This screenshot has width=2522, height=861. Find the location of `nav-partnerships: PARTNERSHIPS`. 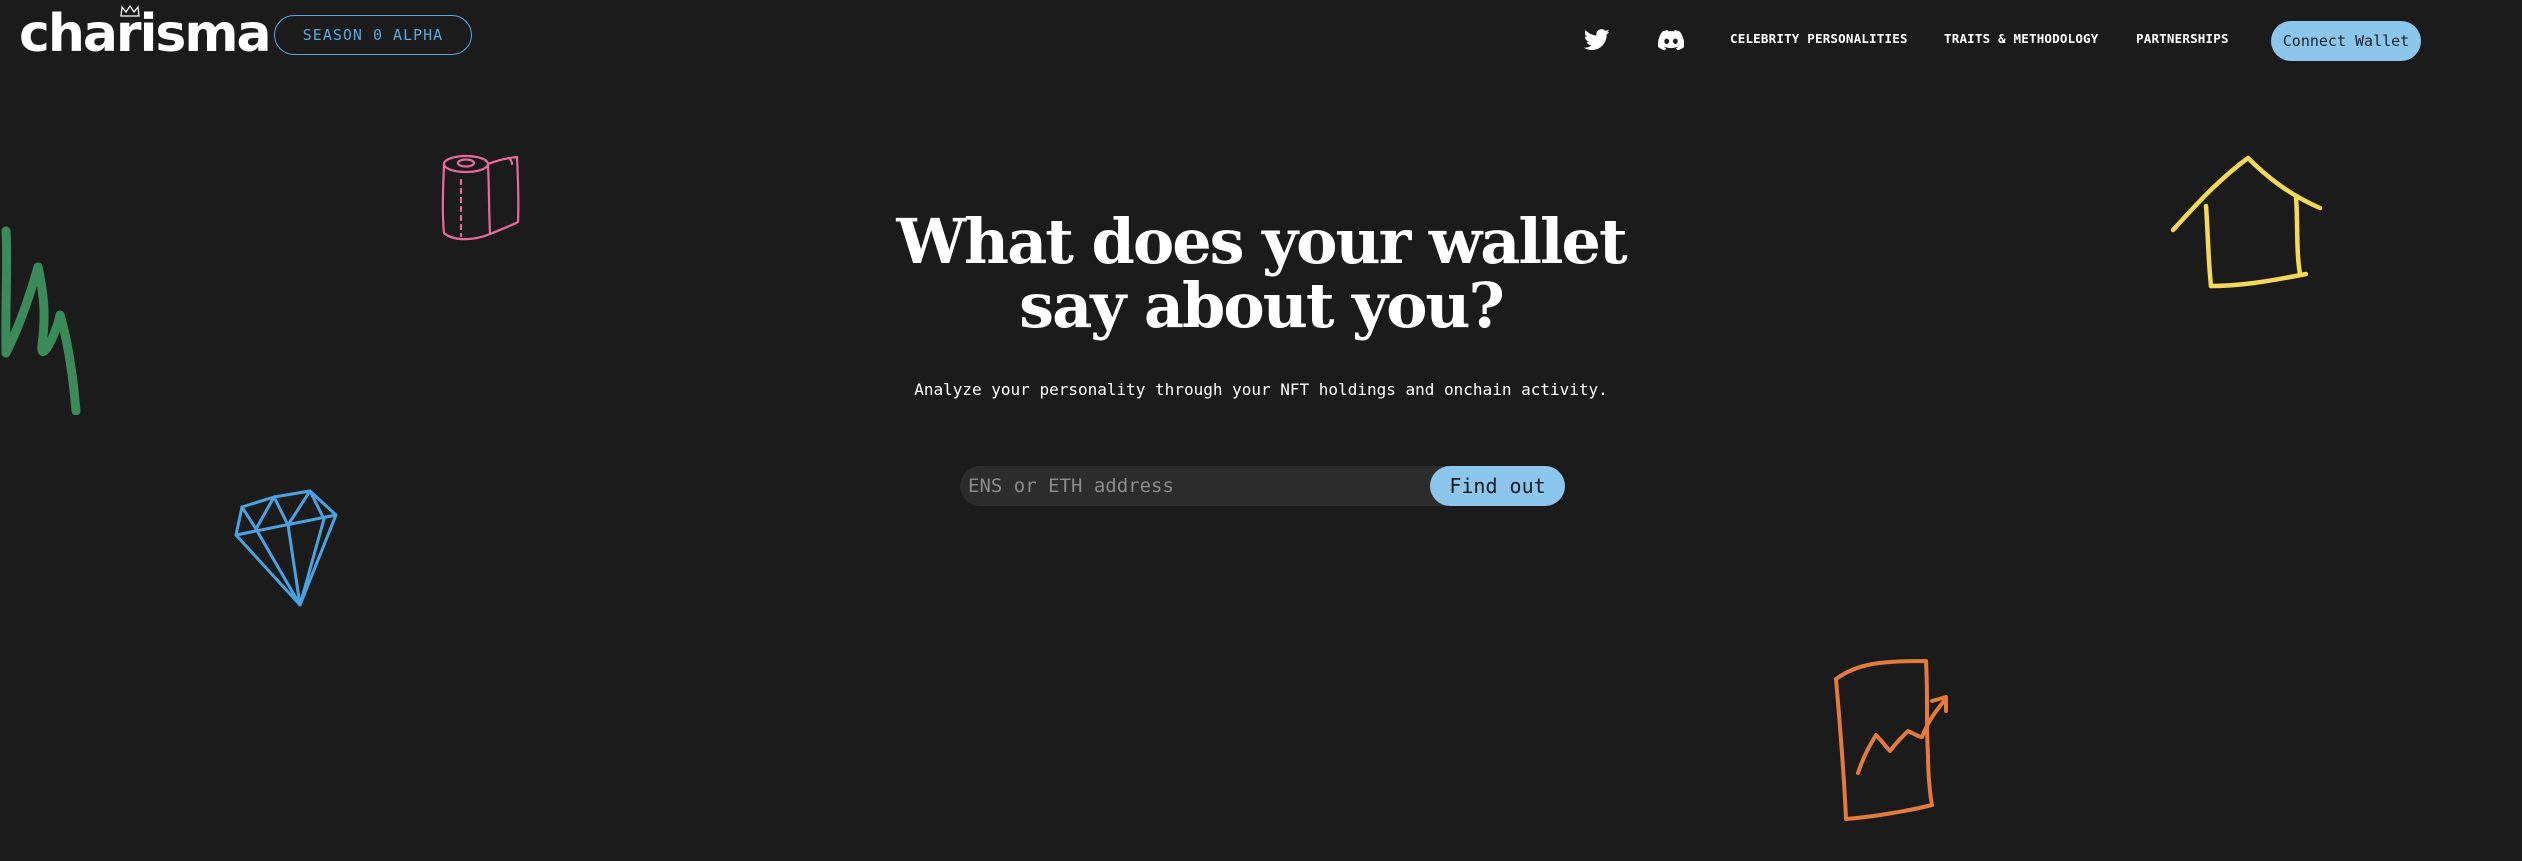

nav-partnerships: PARTNERSHIPS is located at coordinates (2182, 38).